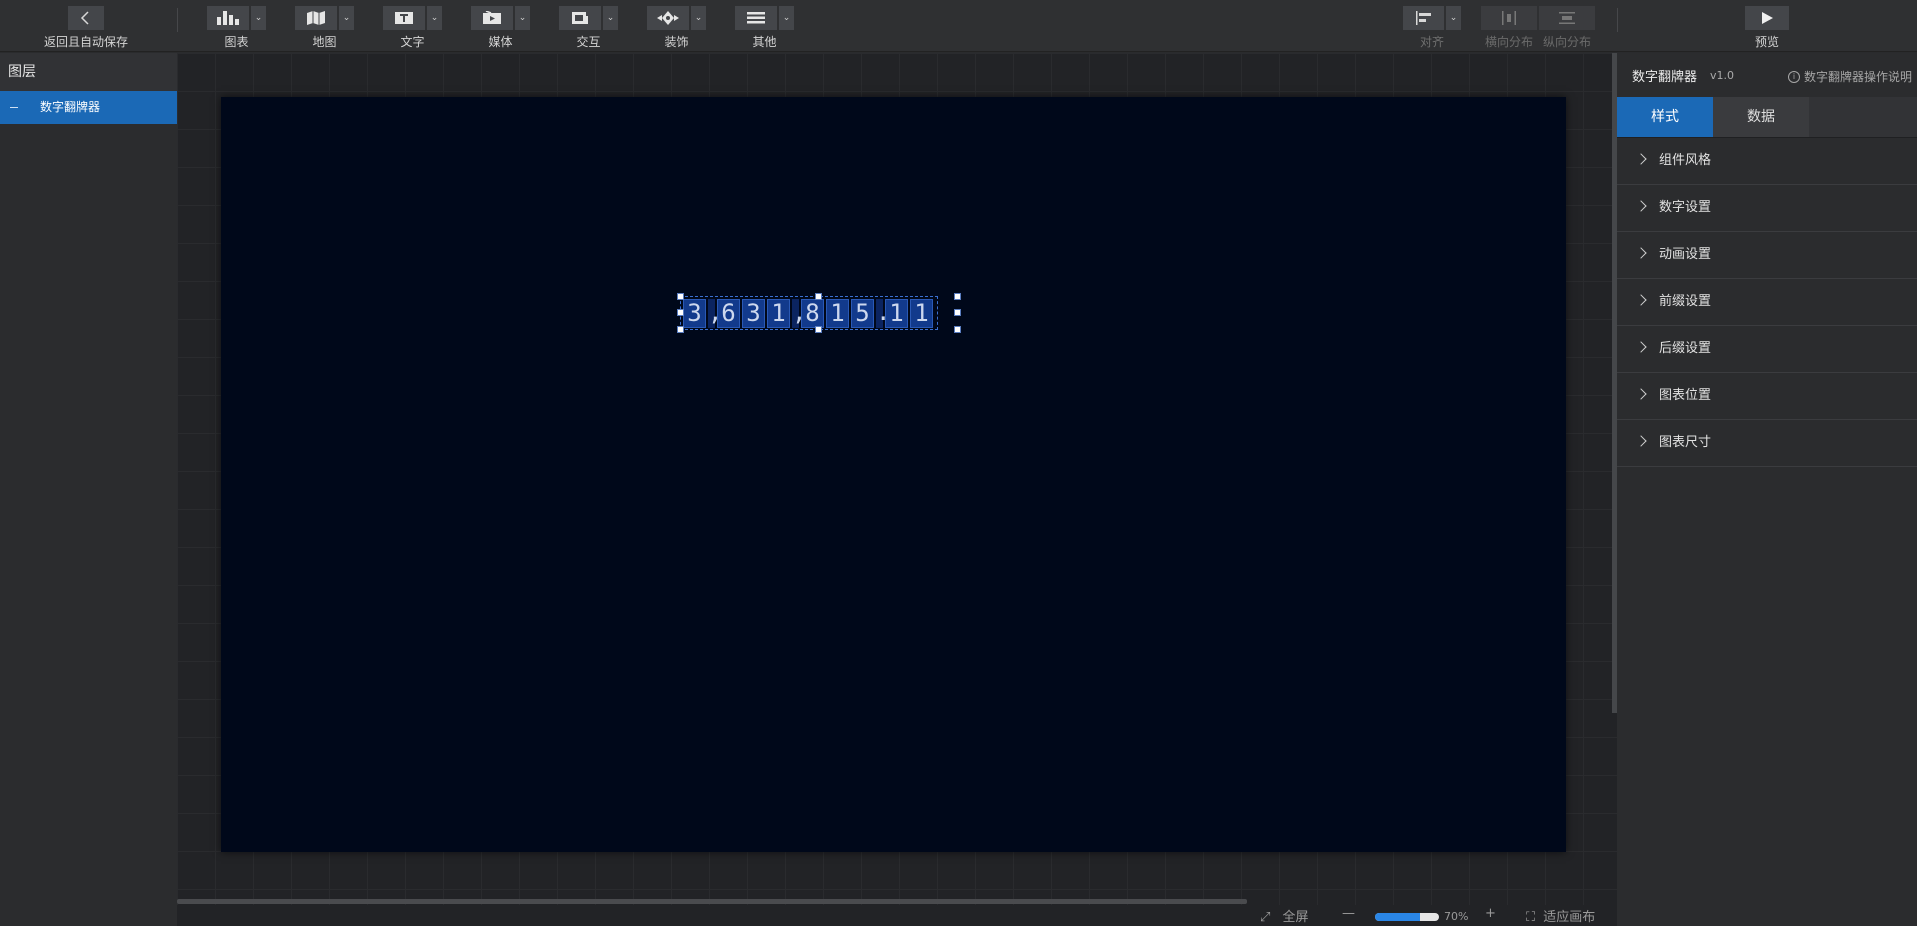 This screenshot has height=926, width=1917. I want to click on distribute-horizontal-icon, so click(1509, 18).